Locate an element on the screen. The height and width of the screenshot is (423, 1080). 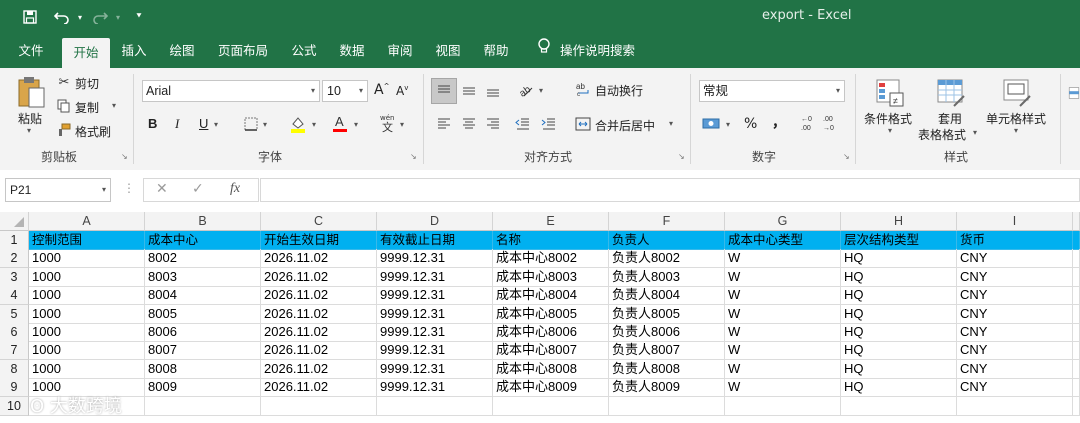
data-cell: 成本中心8004 is located at coordinates (551, 296).